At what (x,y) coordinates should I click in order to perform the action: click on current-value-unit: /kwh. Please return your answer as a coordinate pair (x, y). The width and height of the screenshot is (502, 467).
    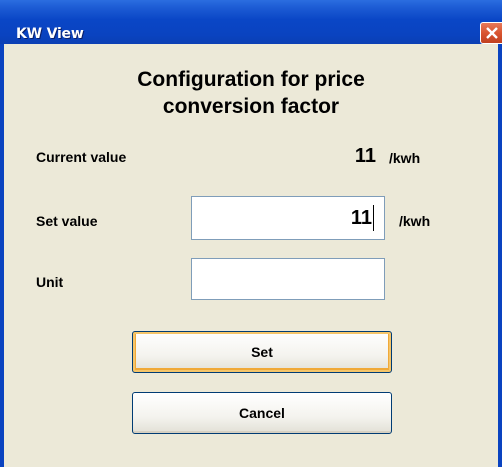
    Looking at the image, I should click on (405, 158).